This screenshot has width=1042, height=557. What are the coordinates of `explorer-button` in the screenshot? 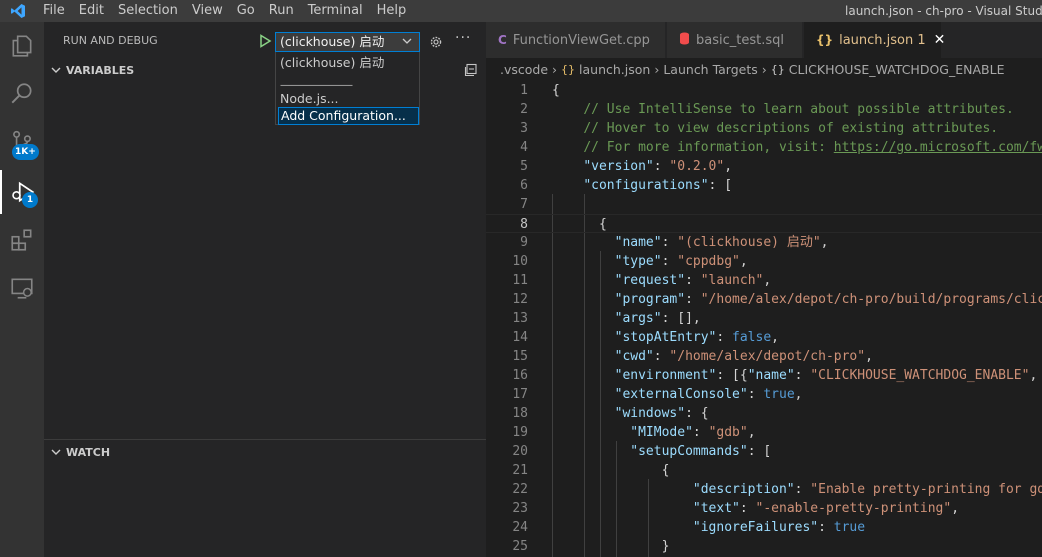 It's located at (22, 46).